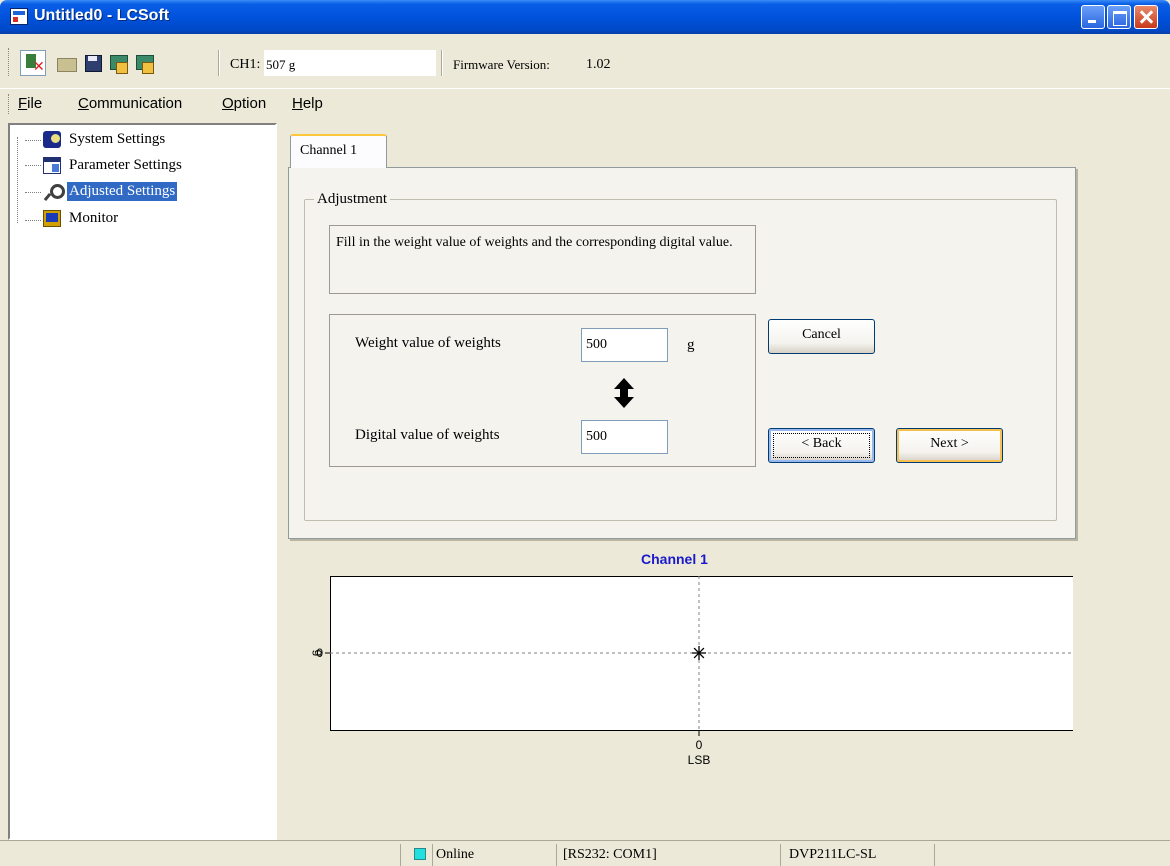 The width and height of the screenshot is (1170, 866). Describe the element at coordinates (52, 165) in the screenshot. I see `parameter-settings-icon` at that location.